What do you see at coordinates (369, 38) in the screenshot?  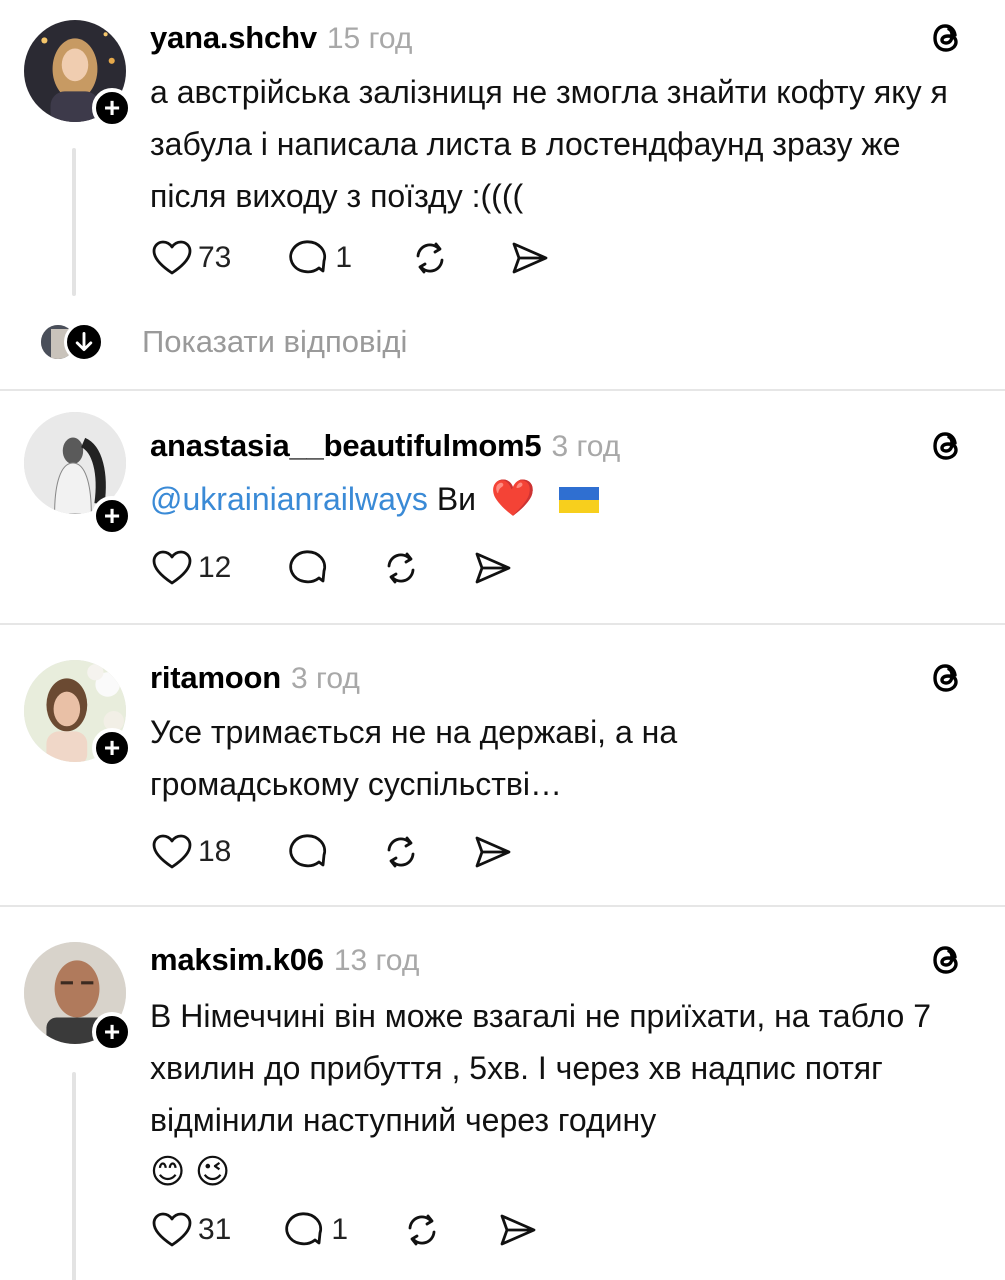 I see `post-time: 15 год` at bounding box center [369, 38].